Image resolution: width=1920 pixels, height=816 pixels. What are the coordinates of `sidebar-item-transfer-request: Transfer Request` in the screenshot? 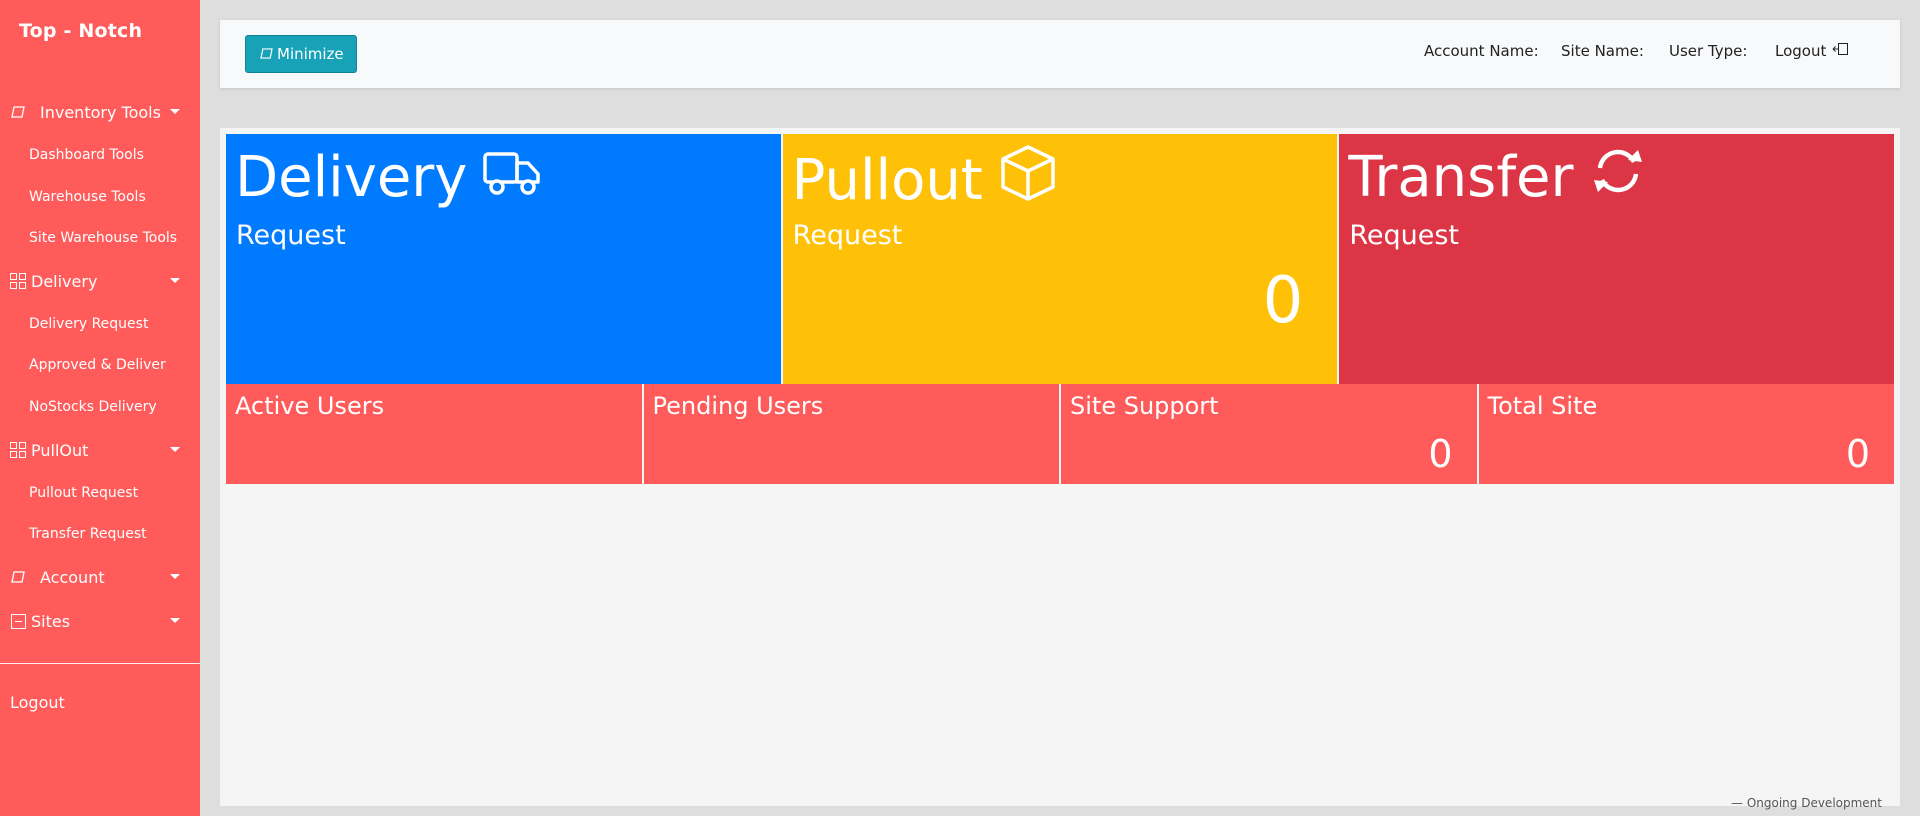 It's located at (88, 534).